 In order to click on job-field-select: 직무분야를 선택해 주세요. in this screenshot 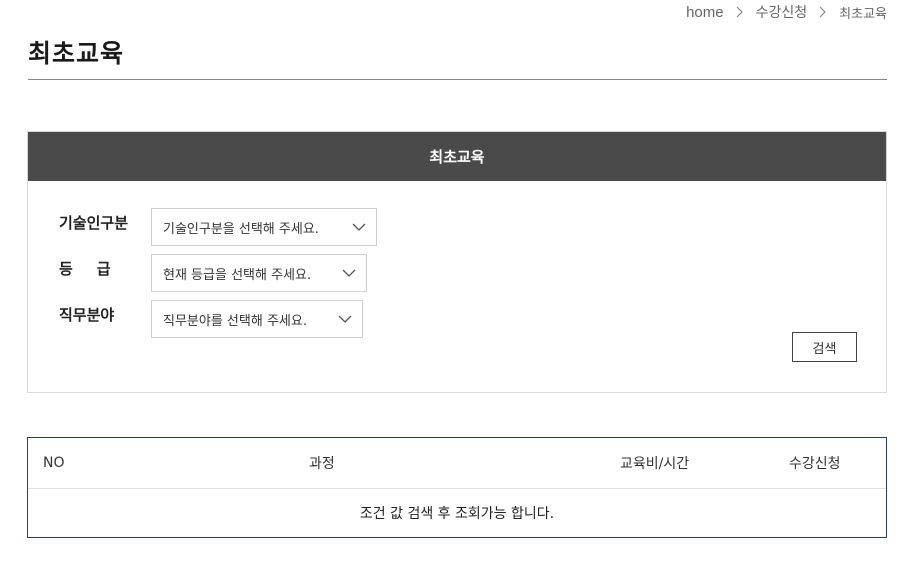, I will do `click(257, 319)`.